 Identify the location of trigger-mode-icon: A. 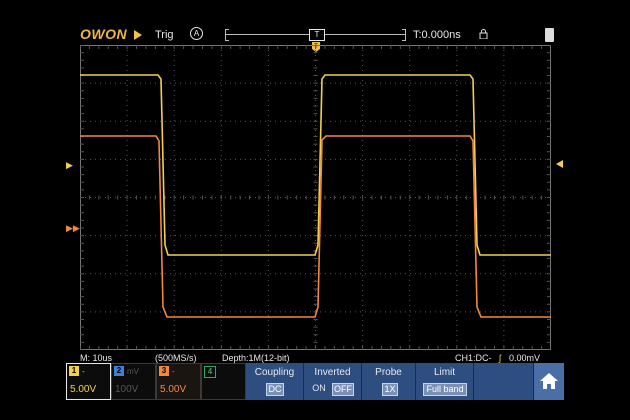
(196, 33).